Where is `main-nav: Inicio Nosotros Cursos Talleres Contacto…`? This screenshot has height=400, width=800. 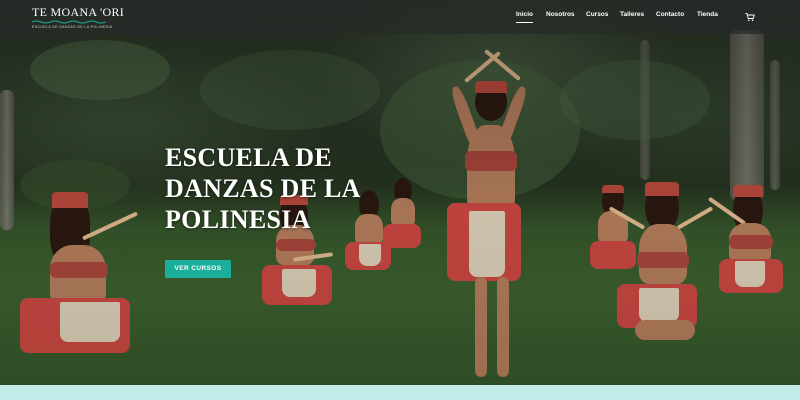 main-nav: Inicio Nosotros Cursos Talleres Contacto… is located at coordinates (400, 18).